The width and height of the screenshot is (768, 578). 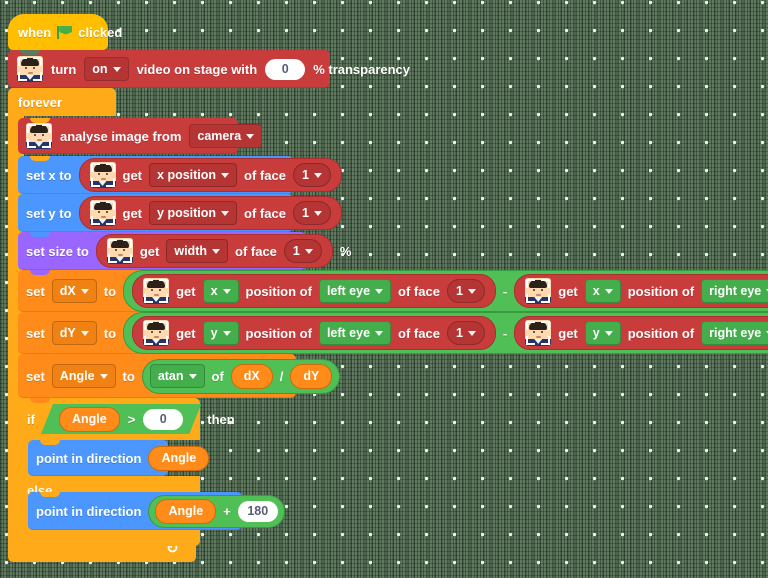 I want to click on when-label: when, so click(x=35, y=32).